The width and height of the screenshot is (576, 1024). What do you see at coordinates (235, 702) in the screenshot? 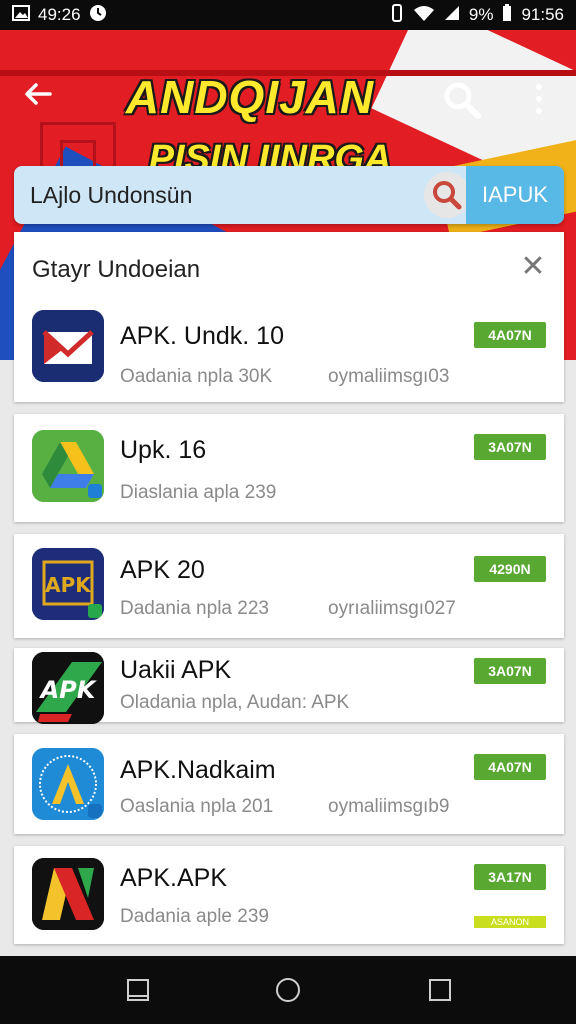
I see `app-subtitle: Oladania npla, Audan: APK` at bounding box center [235, 702].